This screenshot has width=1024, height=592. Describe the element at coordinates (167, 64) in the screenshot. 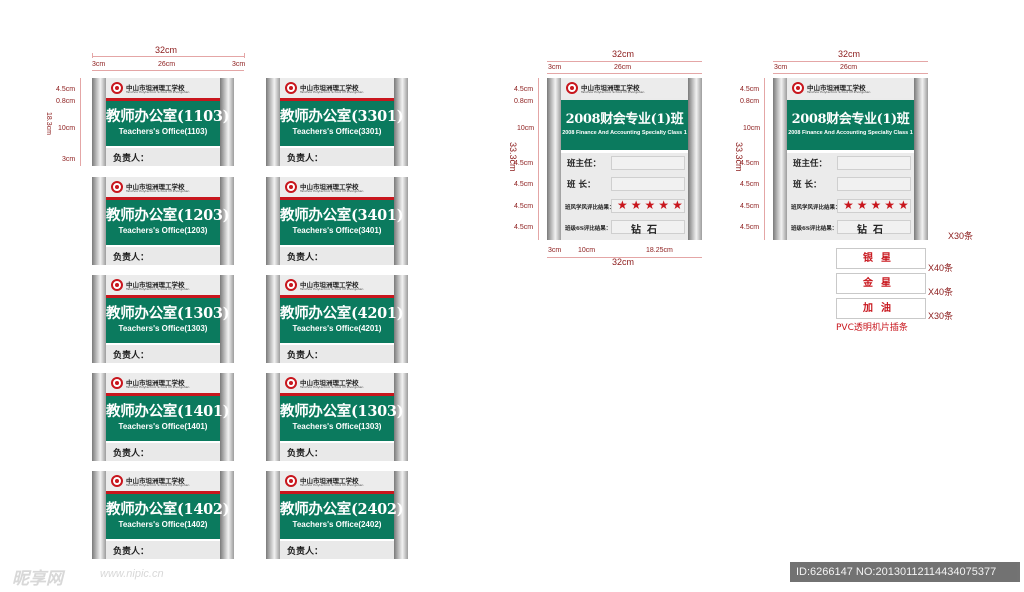

I see `dim-inner: 26cm` at that location.